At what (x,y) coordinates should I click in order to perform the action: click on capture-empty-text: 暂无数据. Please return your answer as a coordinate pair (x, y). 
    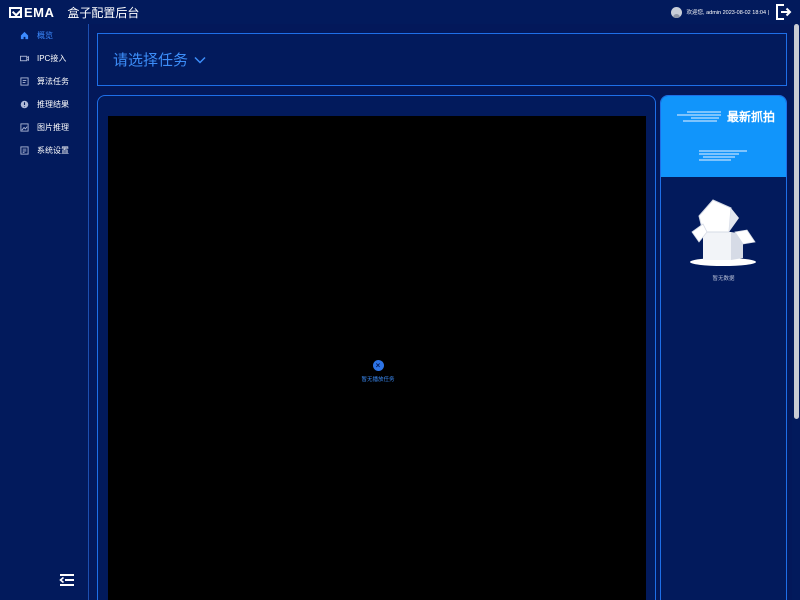
    Looking at the image, I should click on (723, 279).